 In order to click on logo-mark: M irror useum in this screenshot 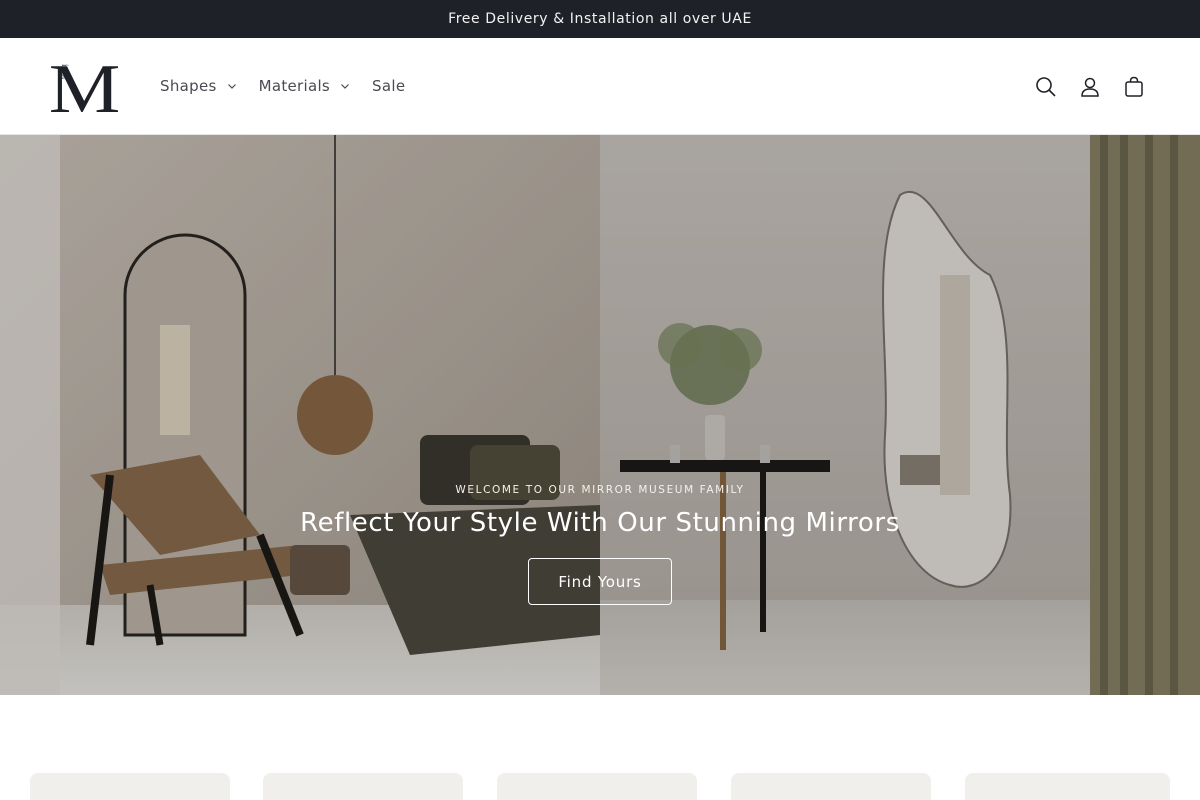, I will do `click(85, 89)`.